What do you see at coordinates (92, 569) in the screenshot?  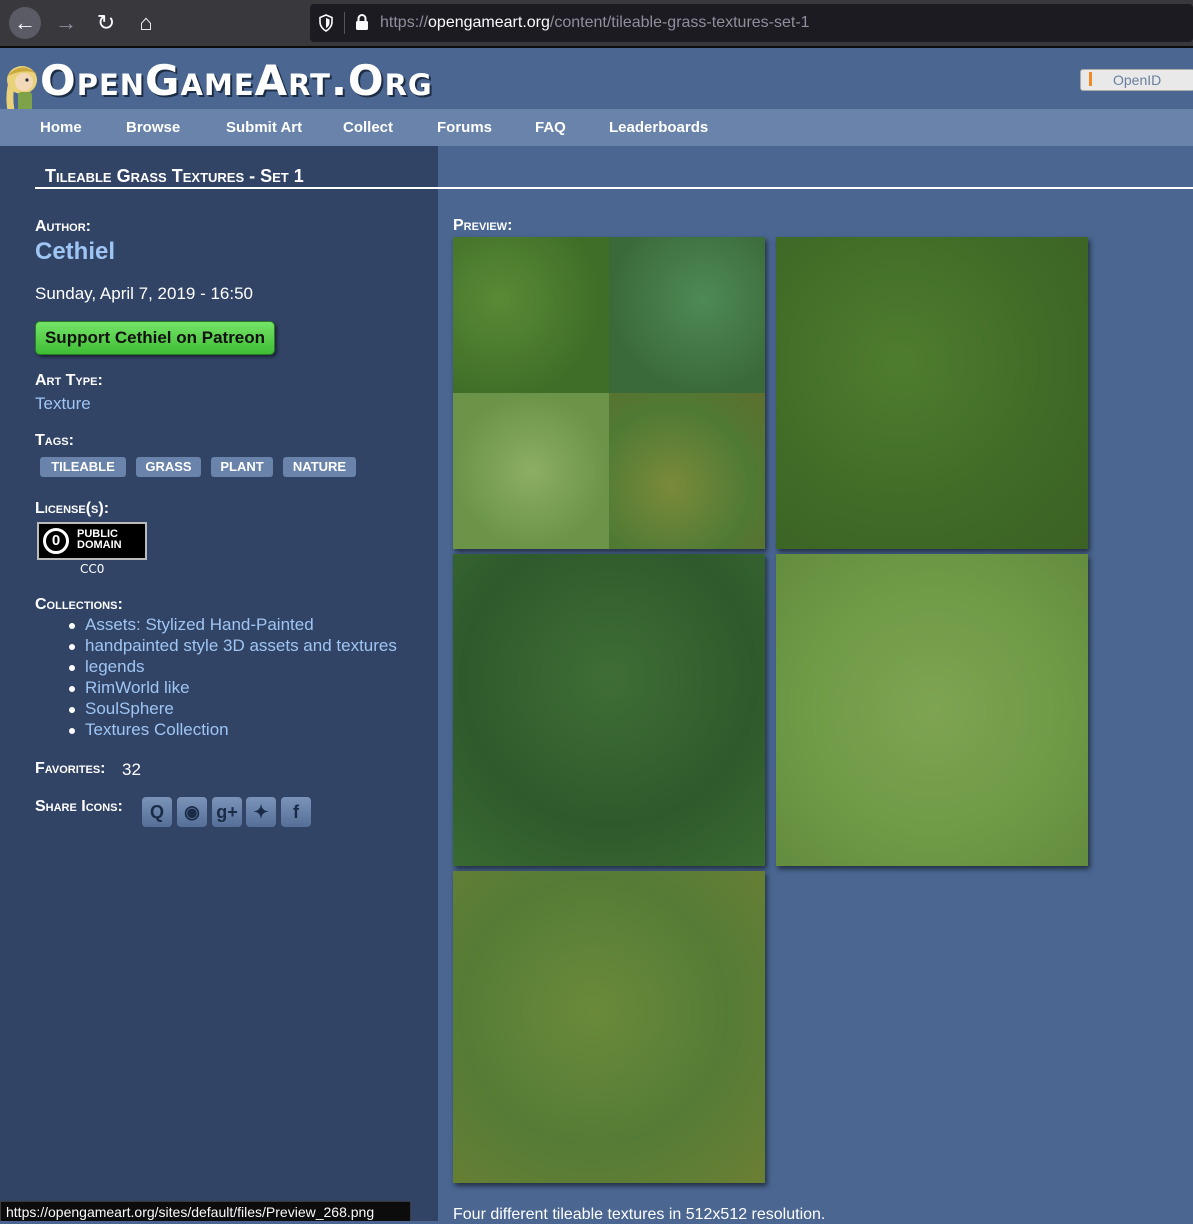 I see `license-name: CC0` at bounding box center [92, 569].